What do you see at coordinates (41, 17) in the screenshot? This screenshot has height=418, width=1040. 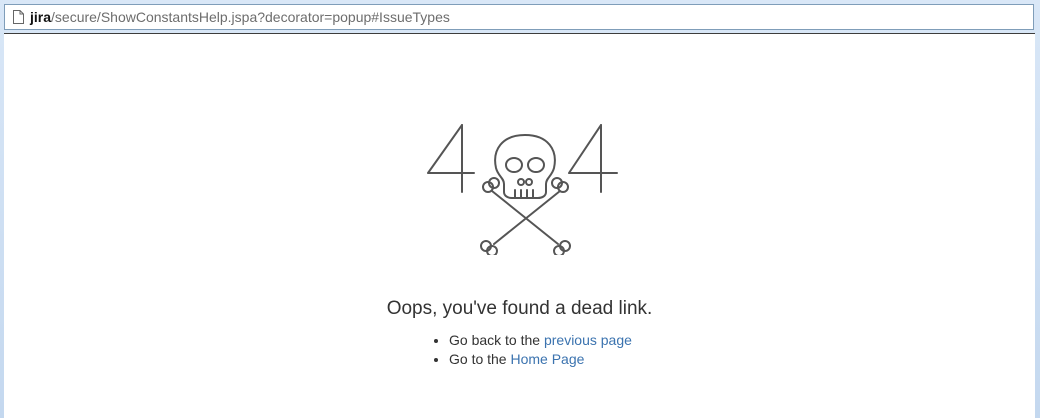 I see `url-host: jira` at bounding box center [41, 17].